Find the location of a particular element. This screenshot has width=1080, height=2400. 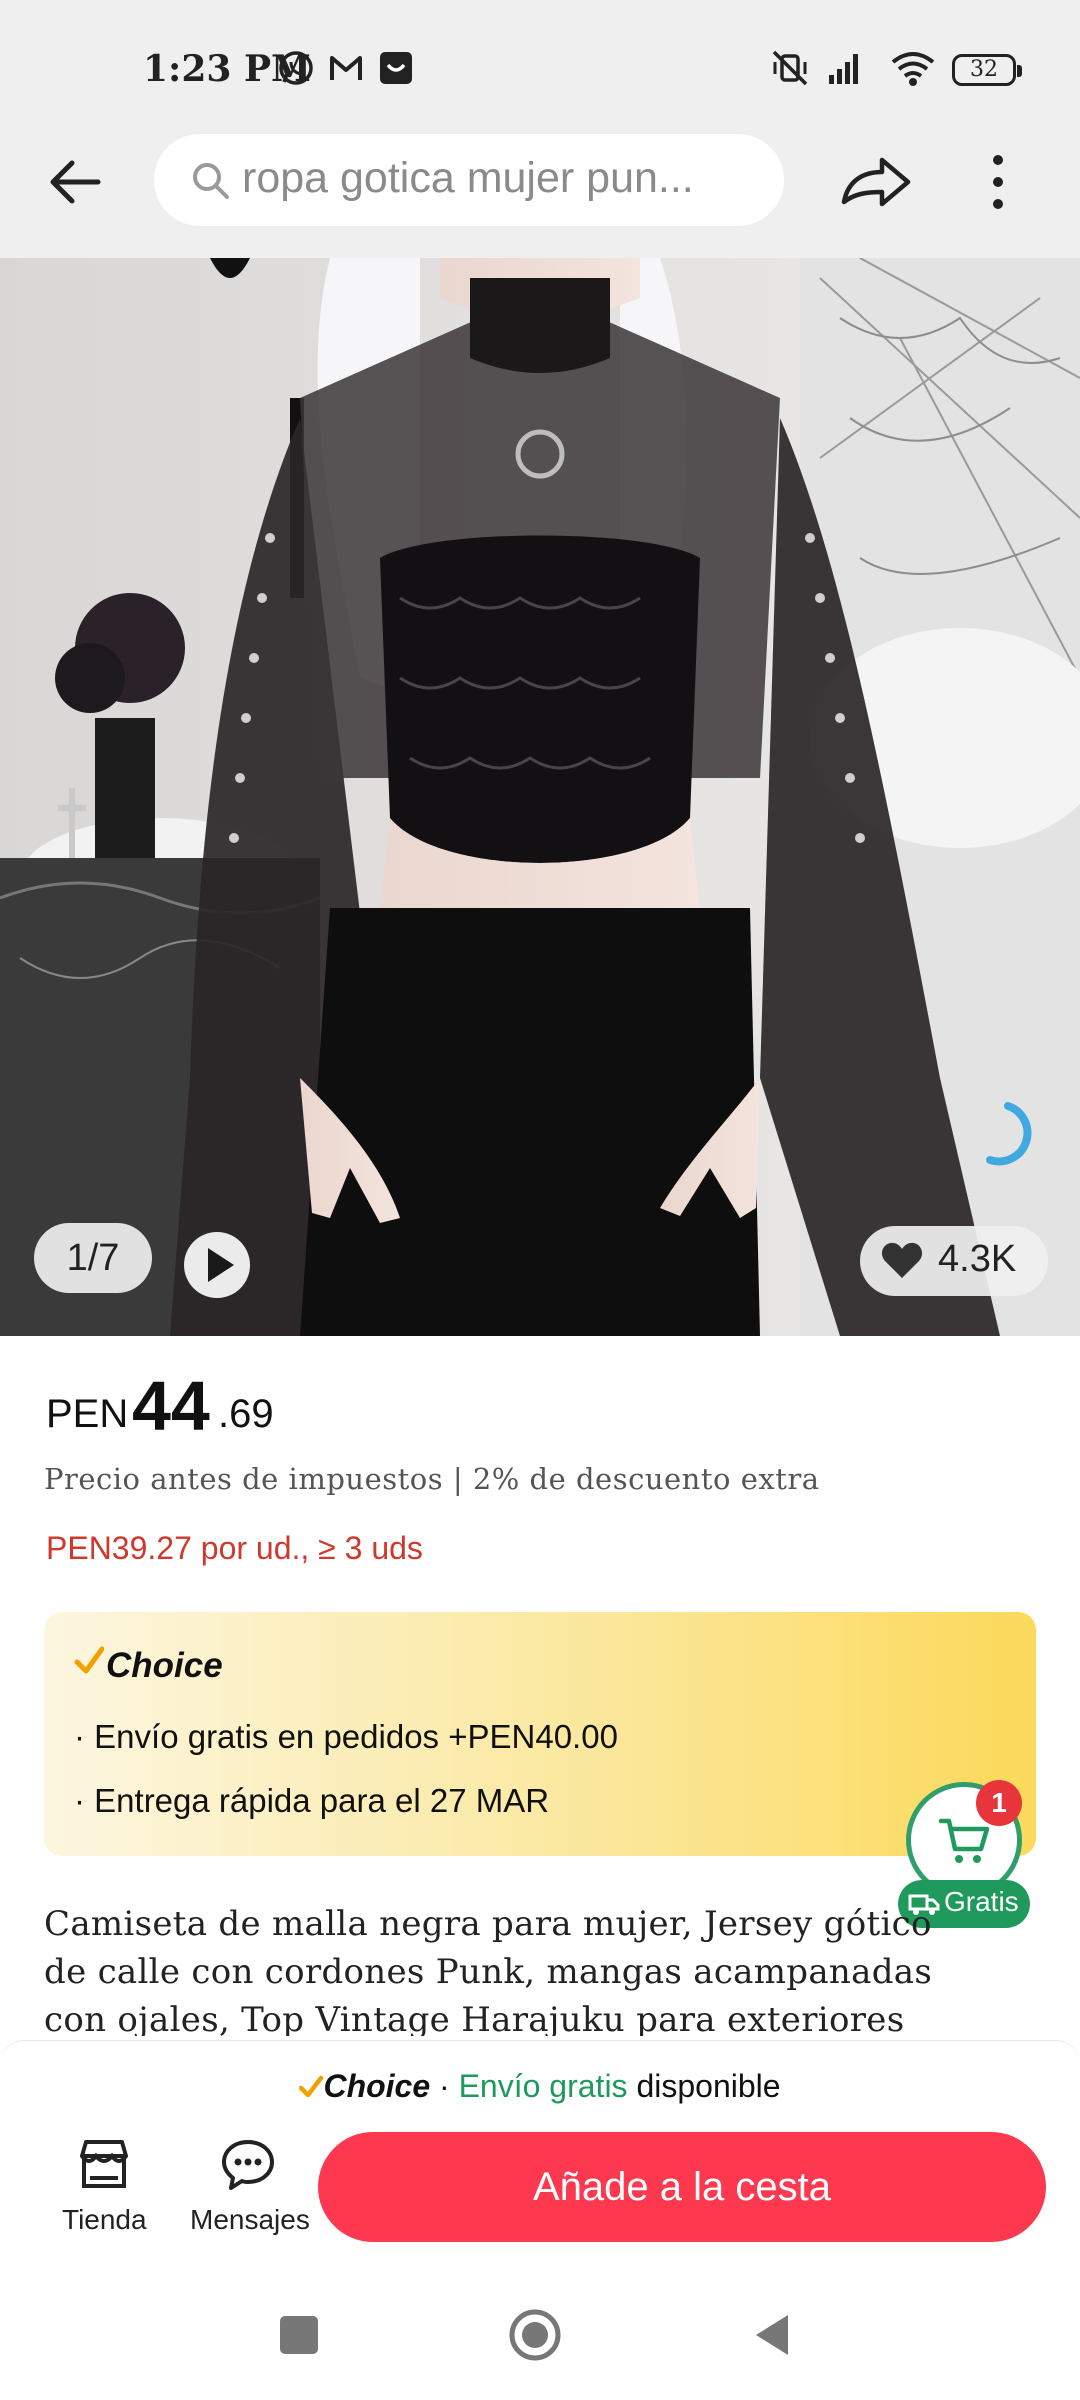

strip-free-shipping: Envío gratis is located at coordinates (543, 2086).